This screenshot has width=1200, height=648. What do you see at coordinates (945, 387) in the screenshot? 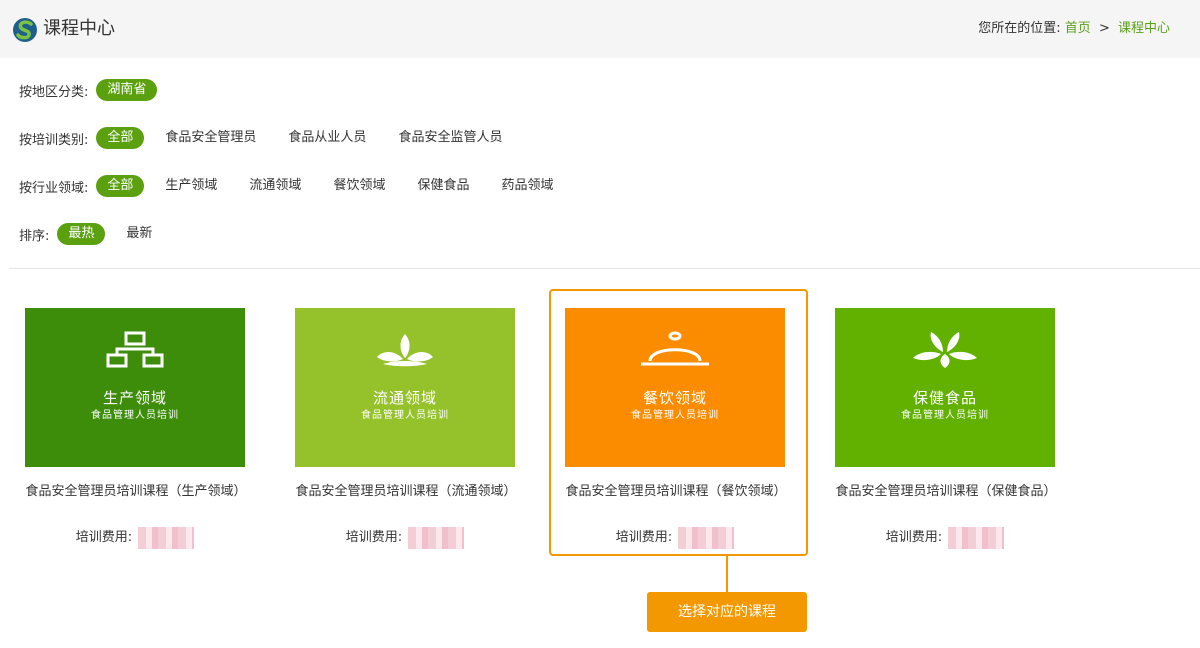
I see `course-thumbnail: 保健食品 食品管理人员培训` at bounding box center [945, 387].